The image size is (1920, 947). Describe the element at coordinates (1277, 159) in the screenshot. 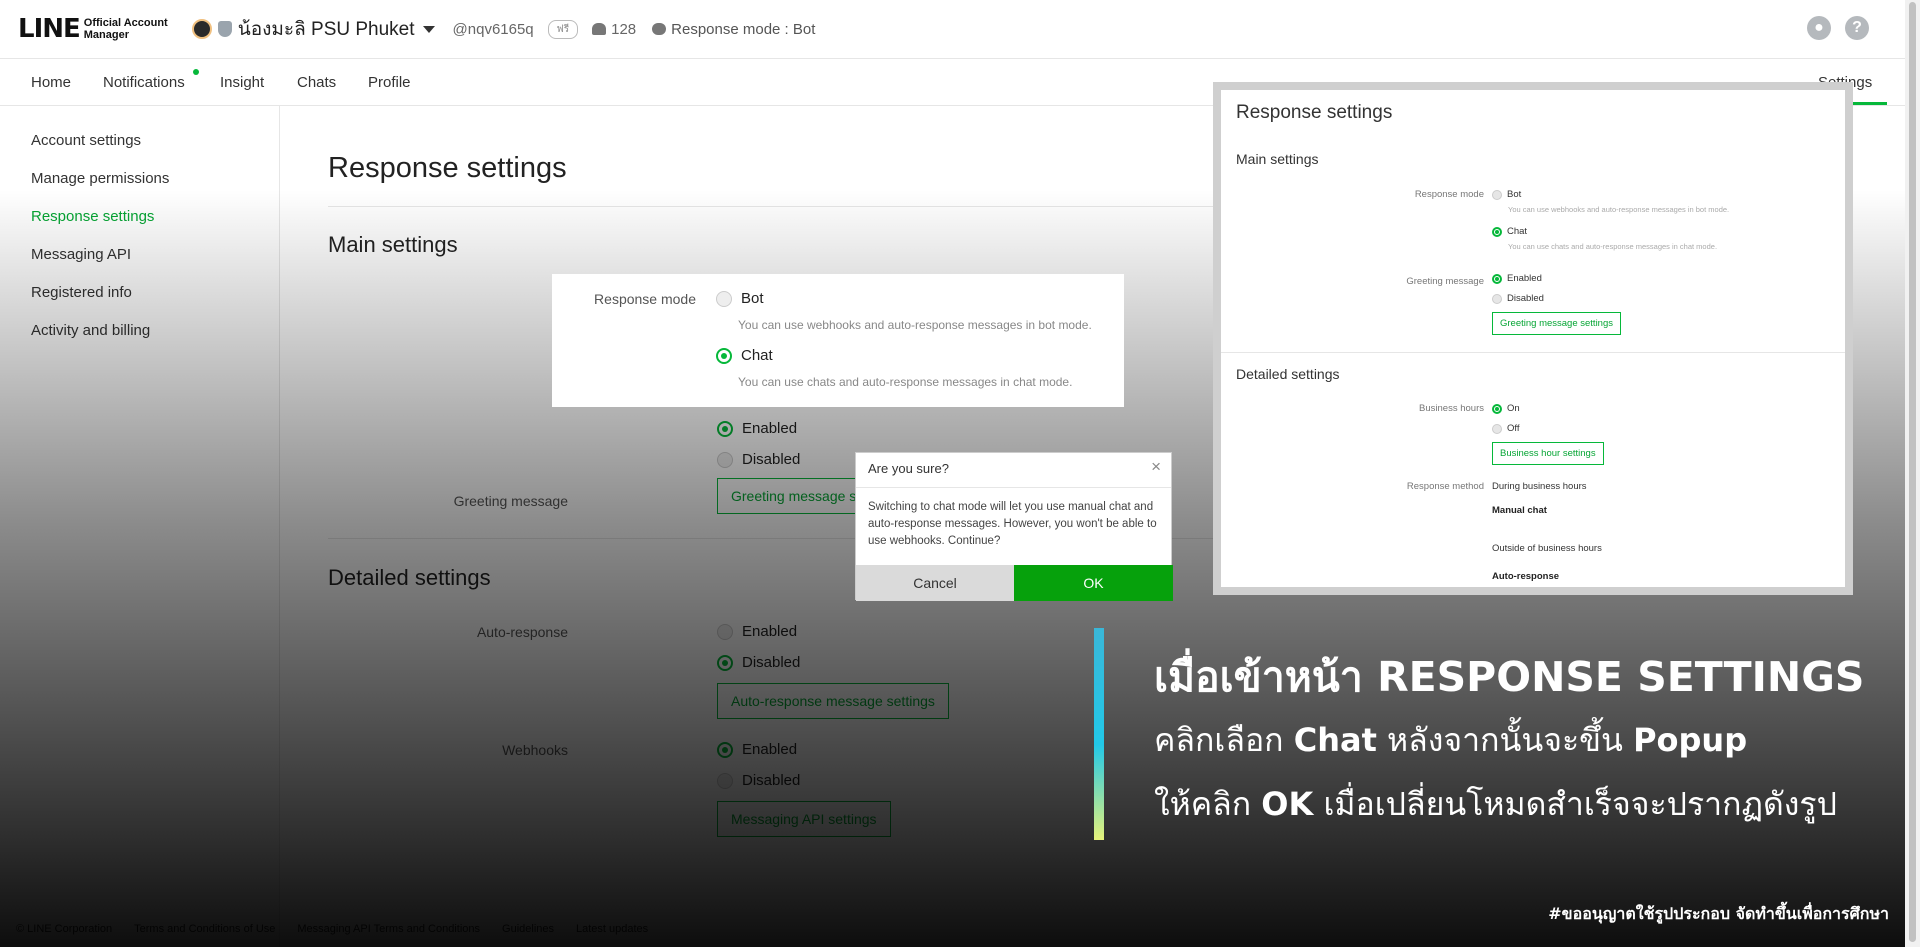

I see `preview-main-settings: Main settings` at that location.